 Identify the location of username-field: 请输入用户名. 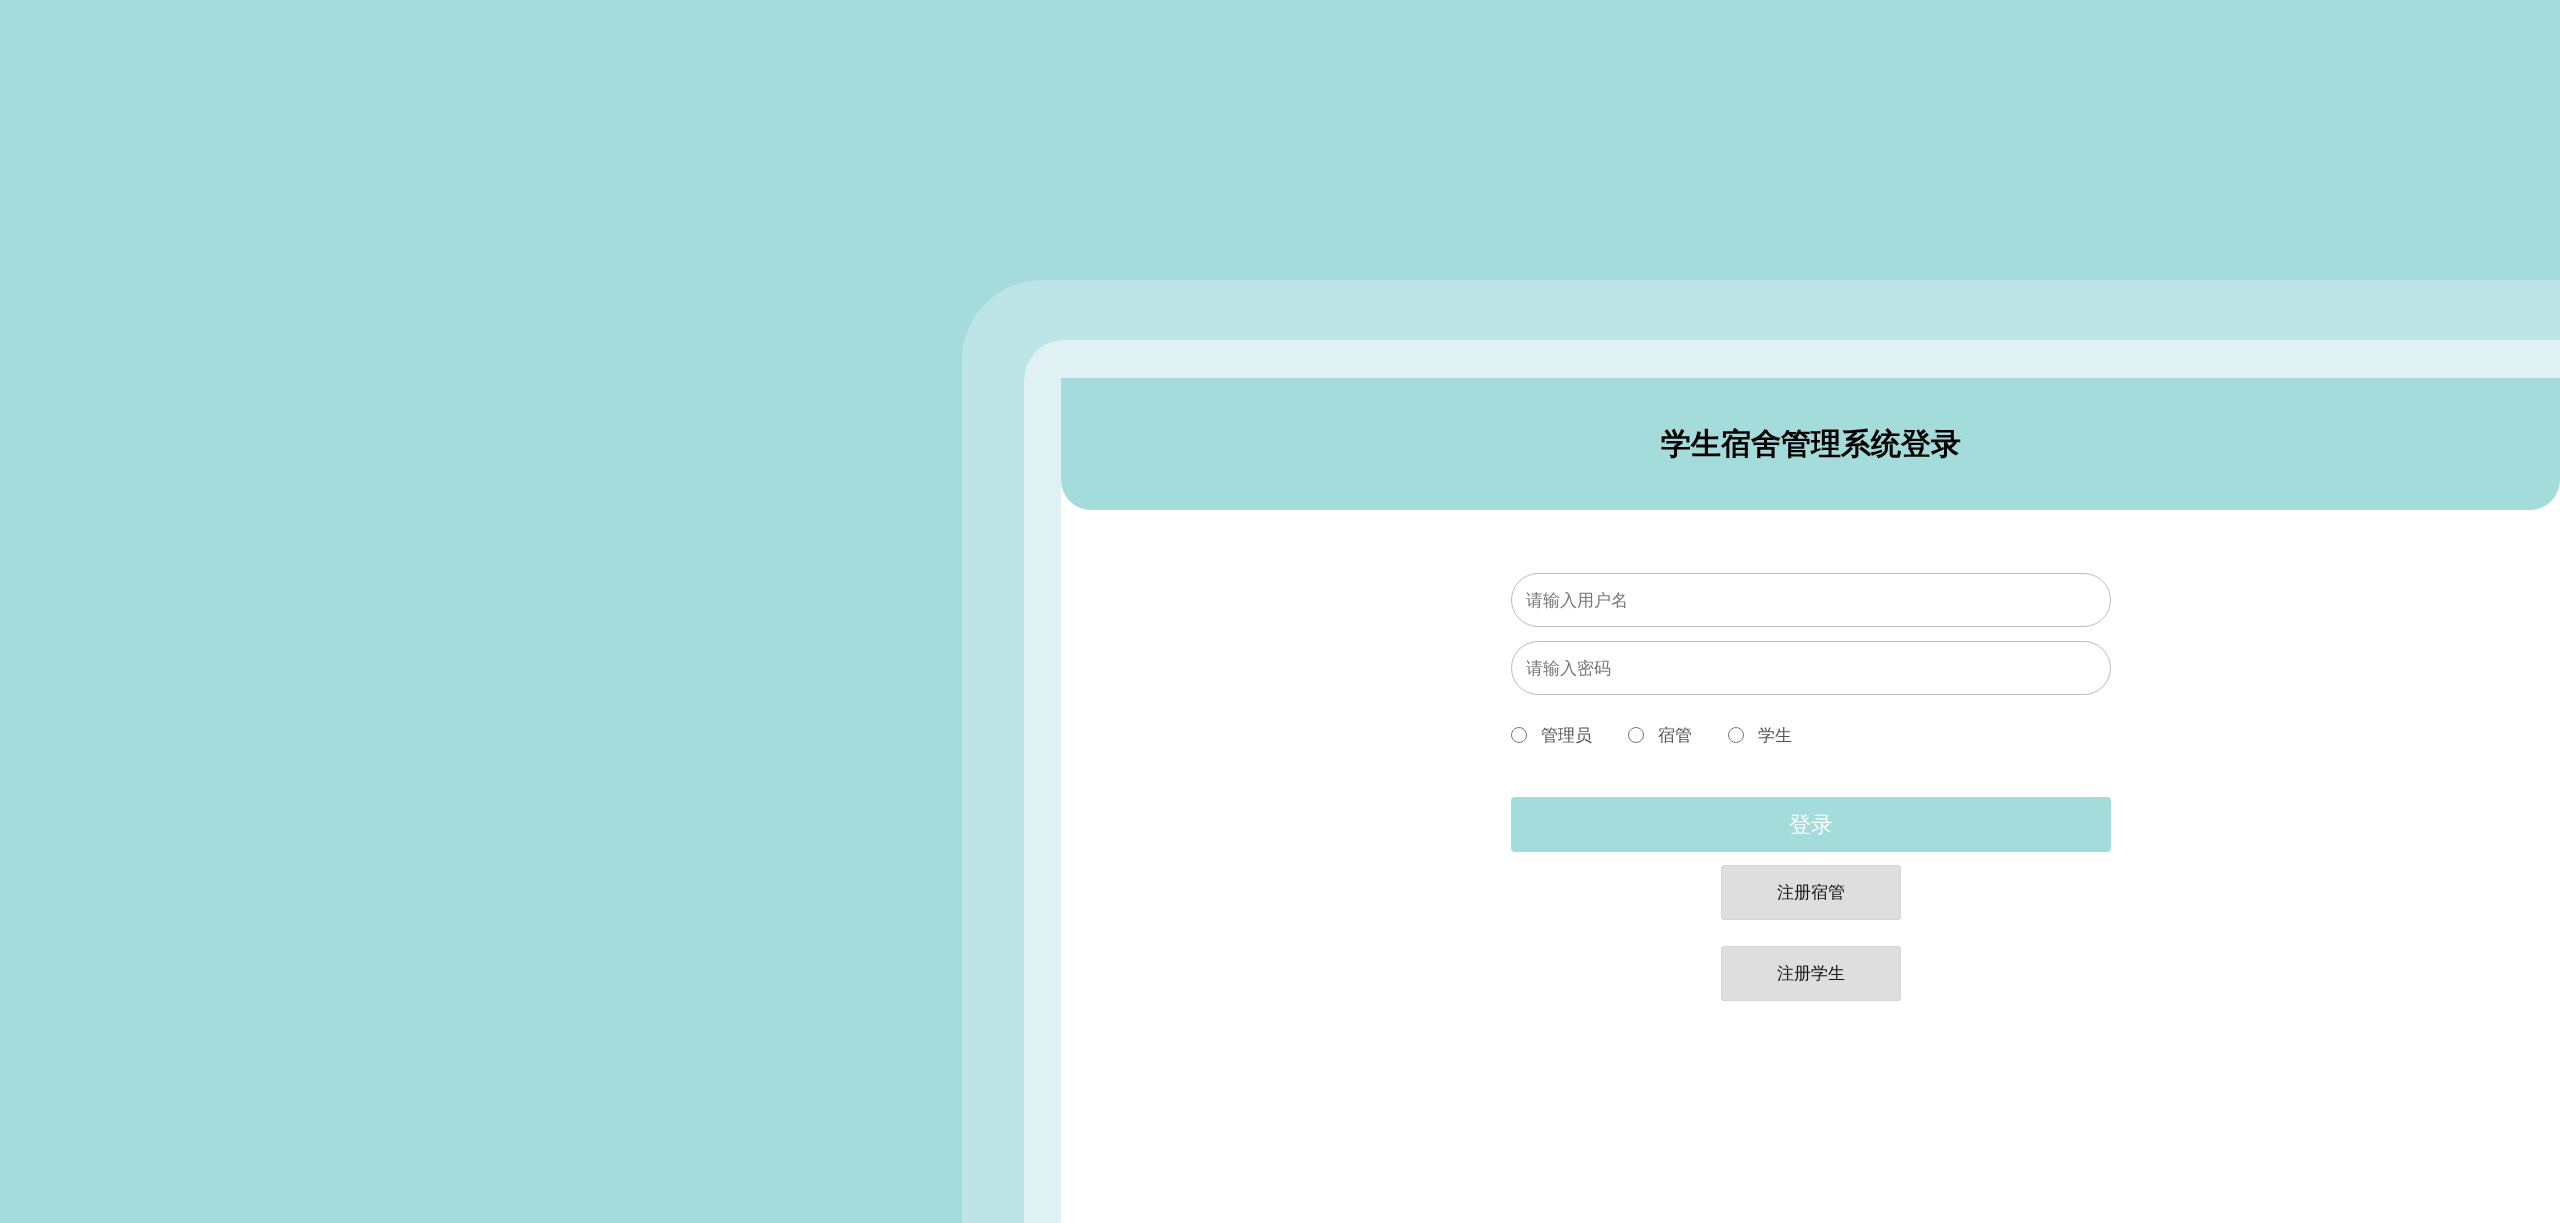
(1810, 600).